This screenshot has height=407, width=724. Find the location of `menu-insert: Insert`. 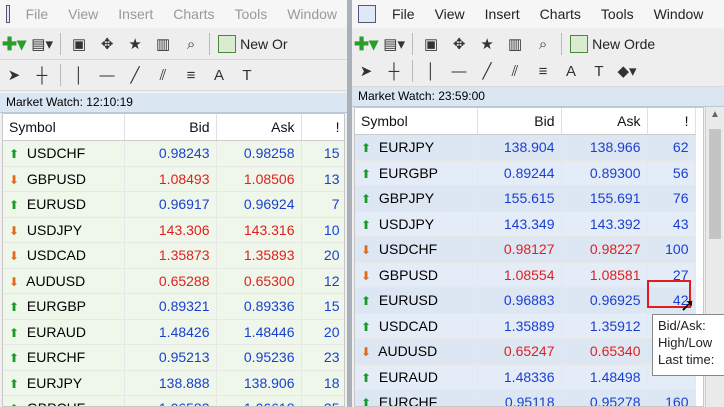

menu-insert: Insert is located at coordinates (502, 14).